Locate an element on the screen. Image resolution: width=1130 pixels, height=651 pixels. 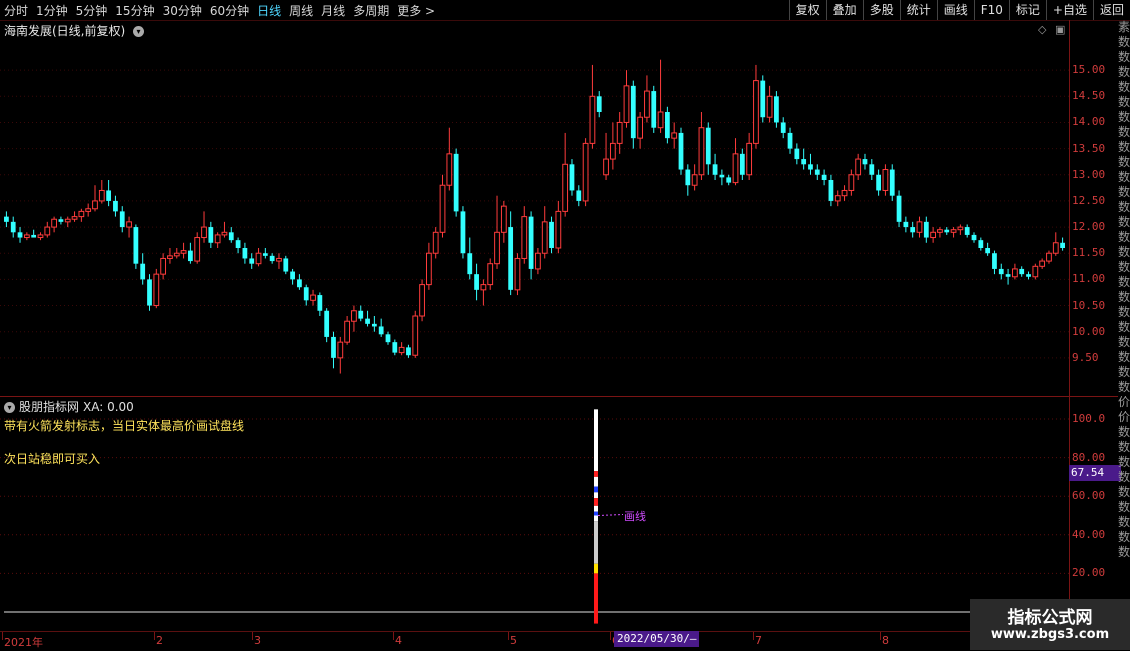
period-tab: 1分钟 is located at coordinates (52, 10).